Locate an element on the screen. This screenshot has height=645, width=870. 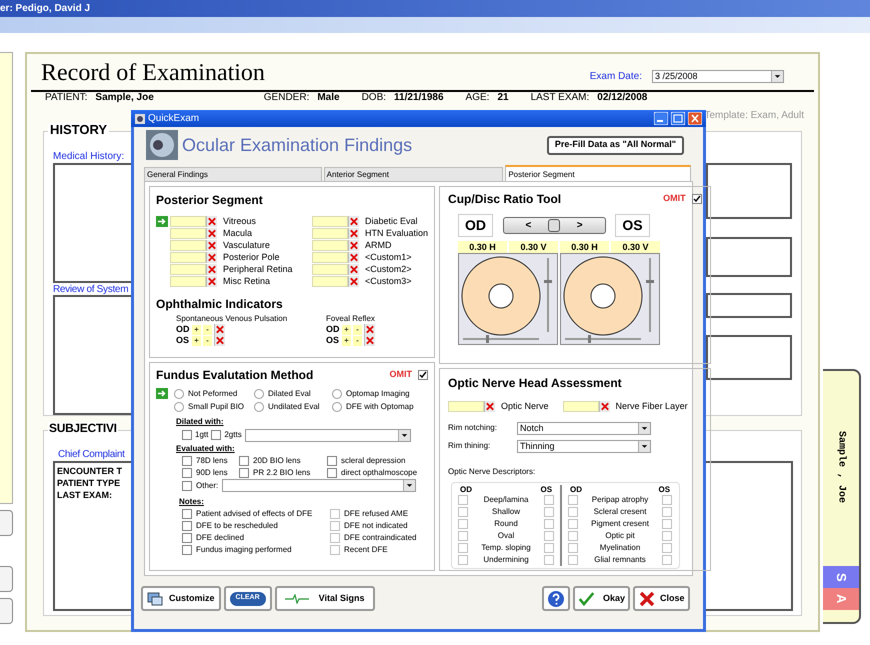
eye-switch-slider: < > is located at coordinates (554, 225).